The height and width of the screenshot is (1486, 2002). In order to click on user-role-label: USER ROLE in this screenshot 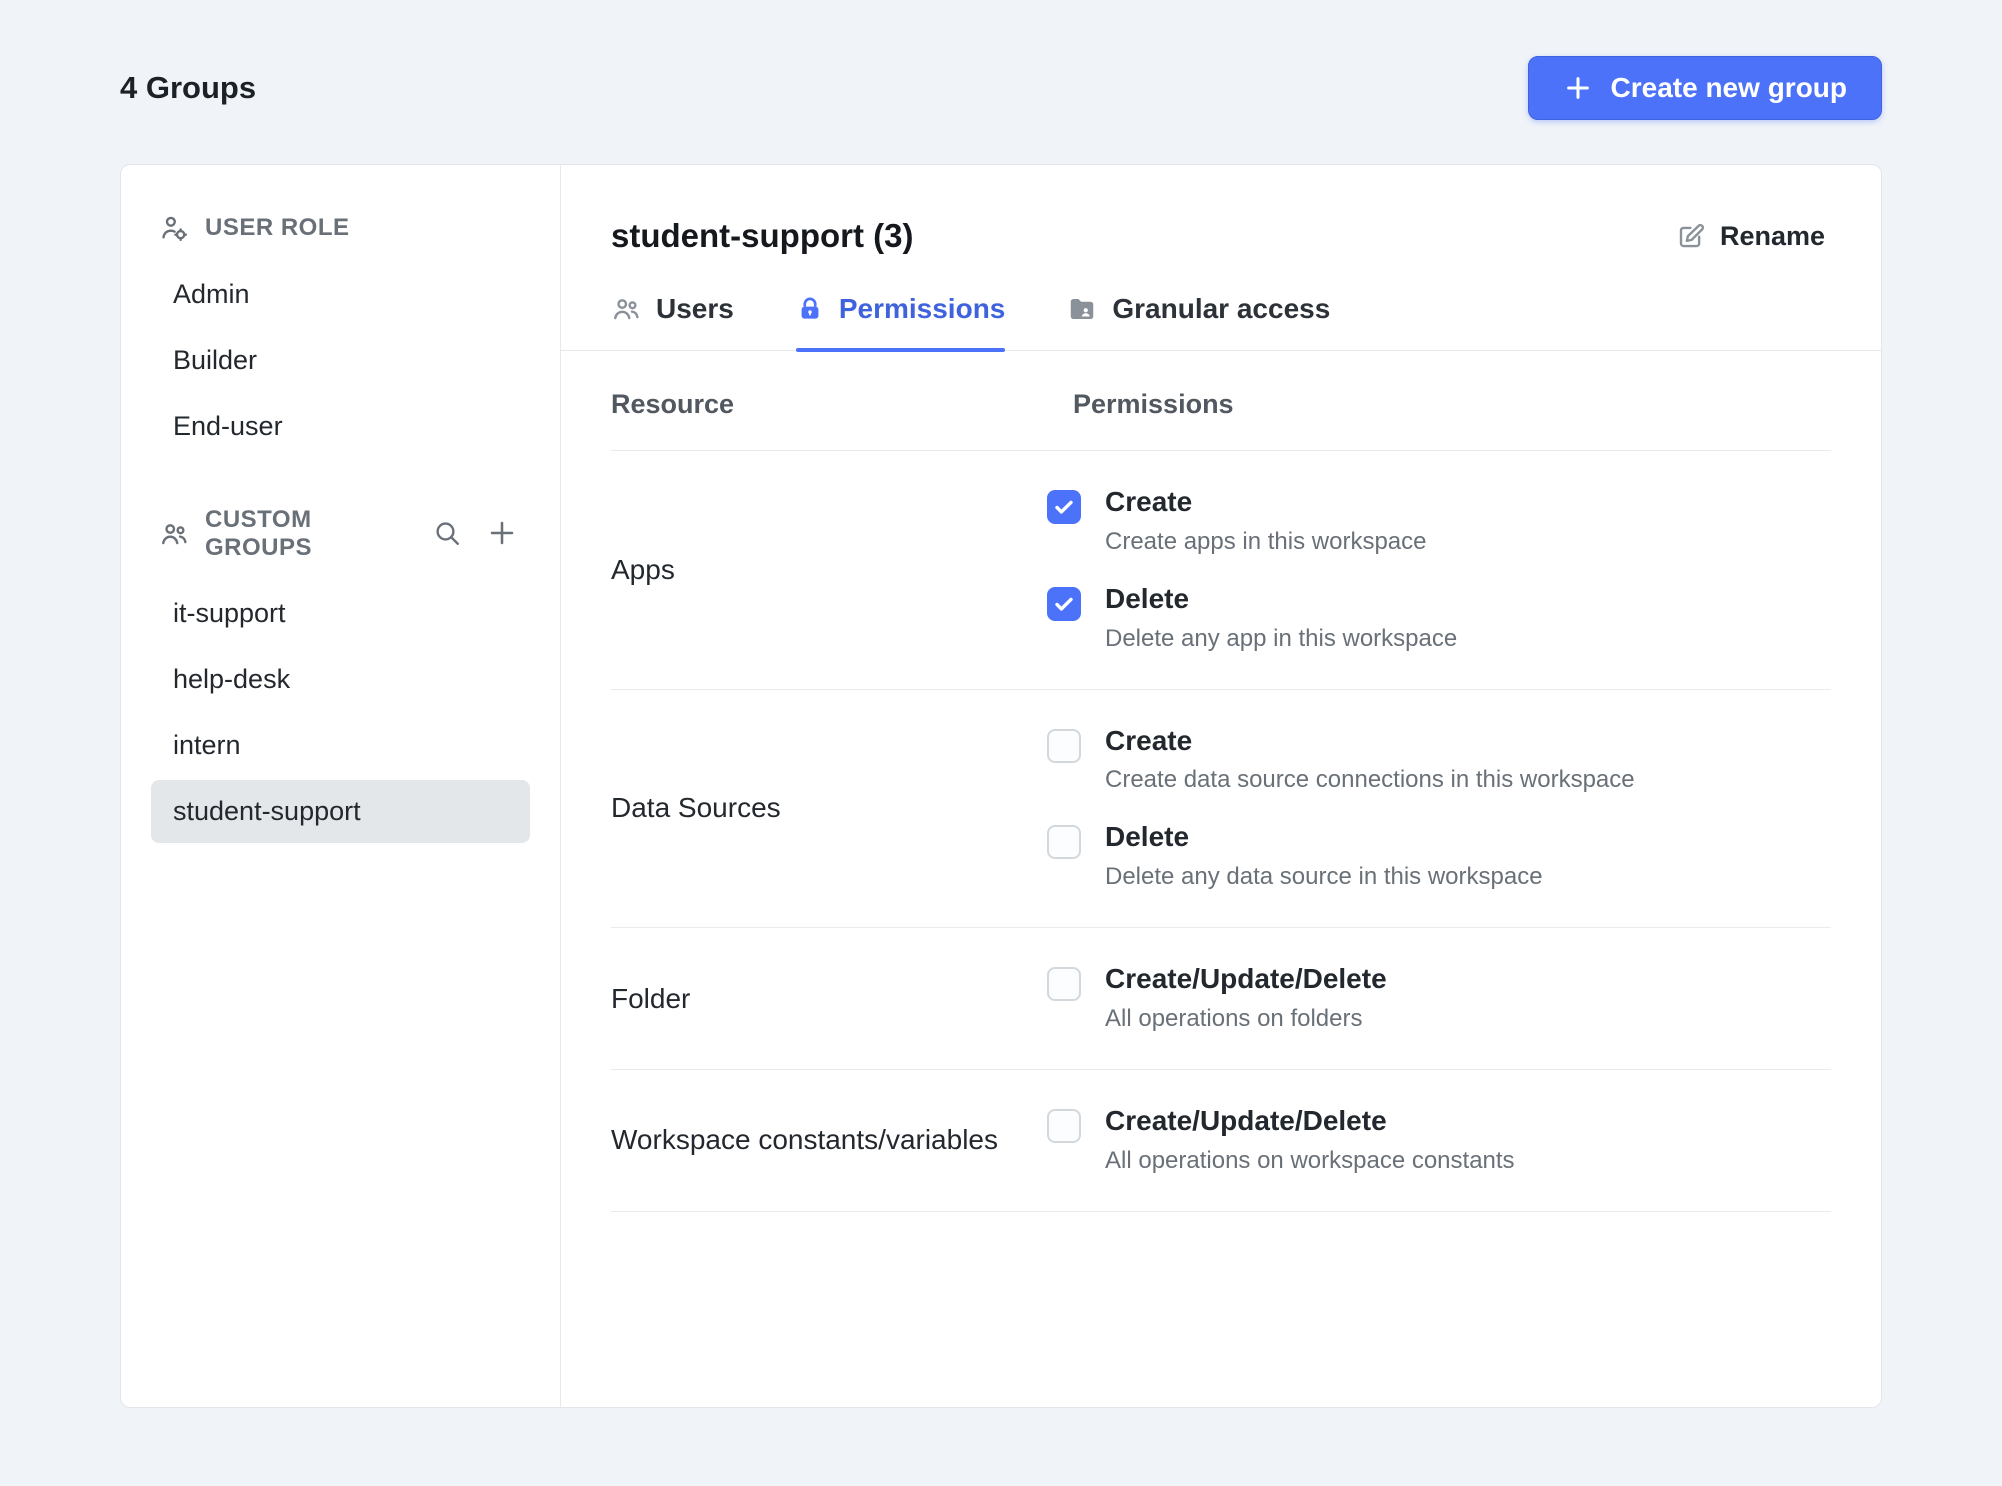, I will do `click(277, 227)`.